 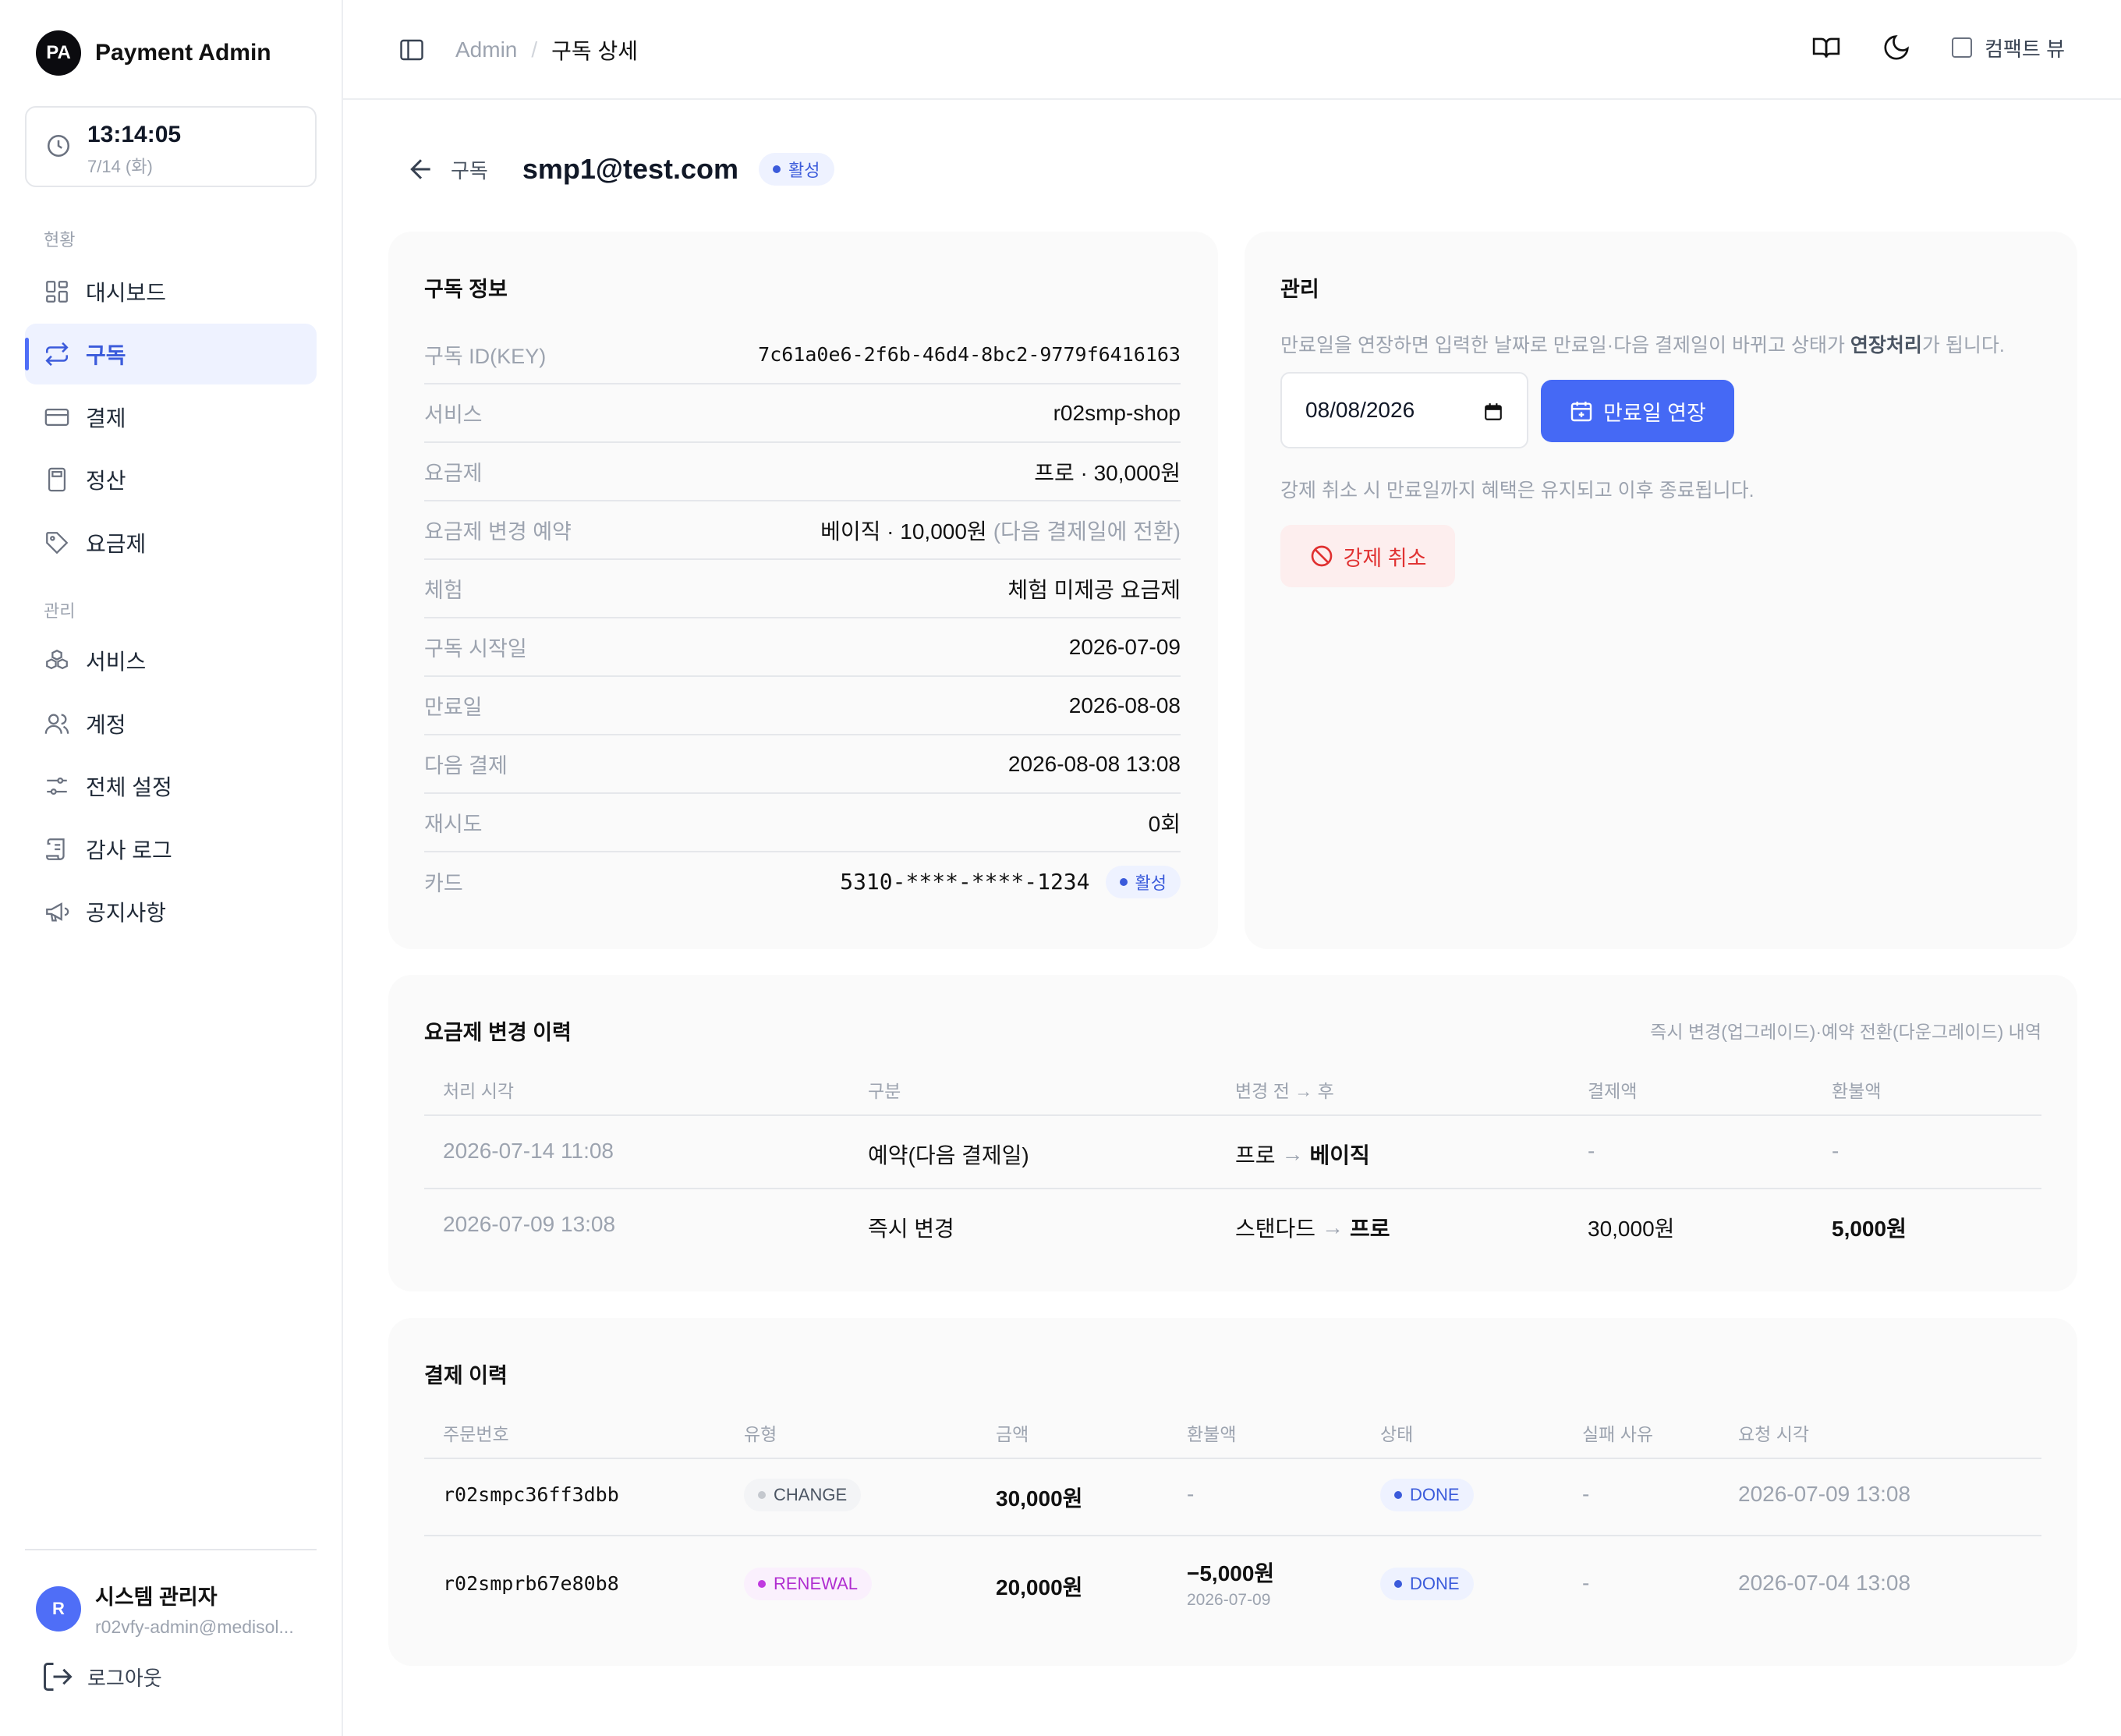 I want to click on logout-button: 로그아웃, so click(x=101, y=1677).